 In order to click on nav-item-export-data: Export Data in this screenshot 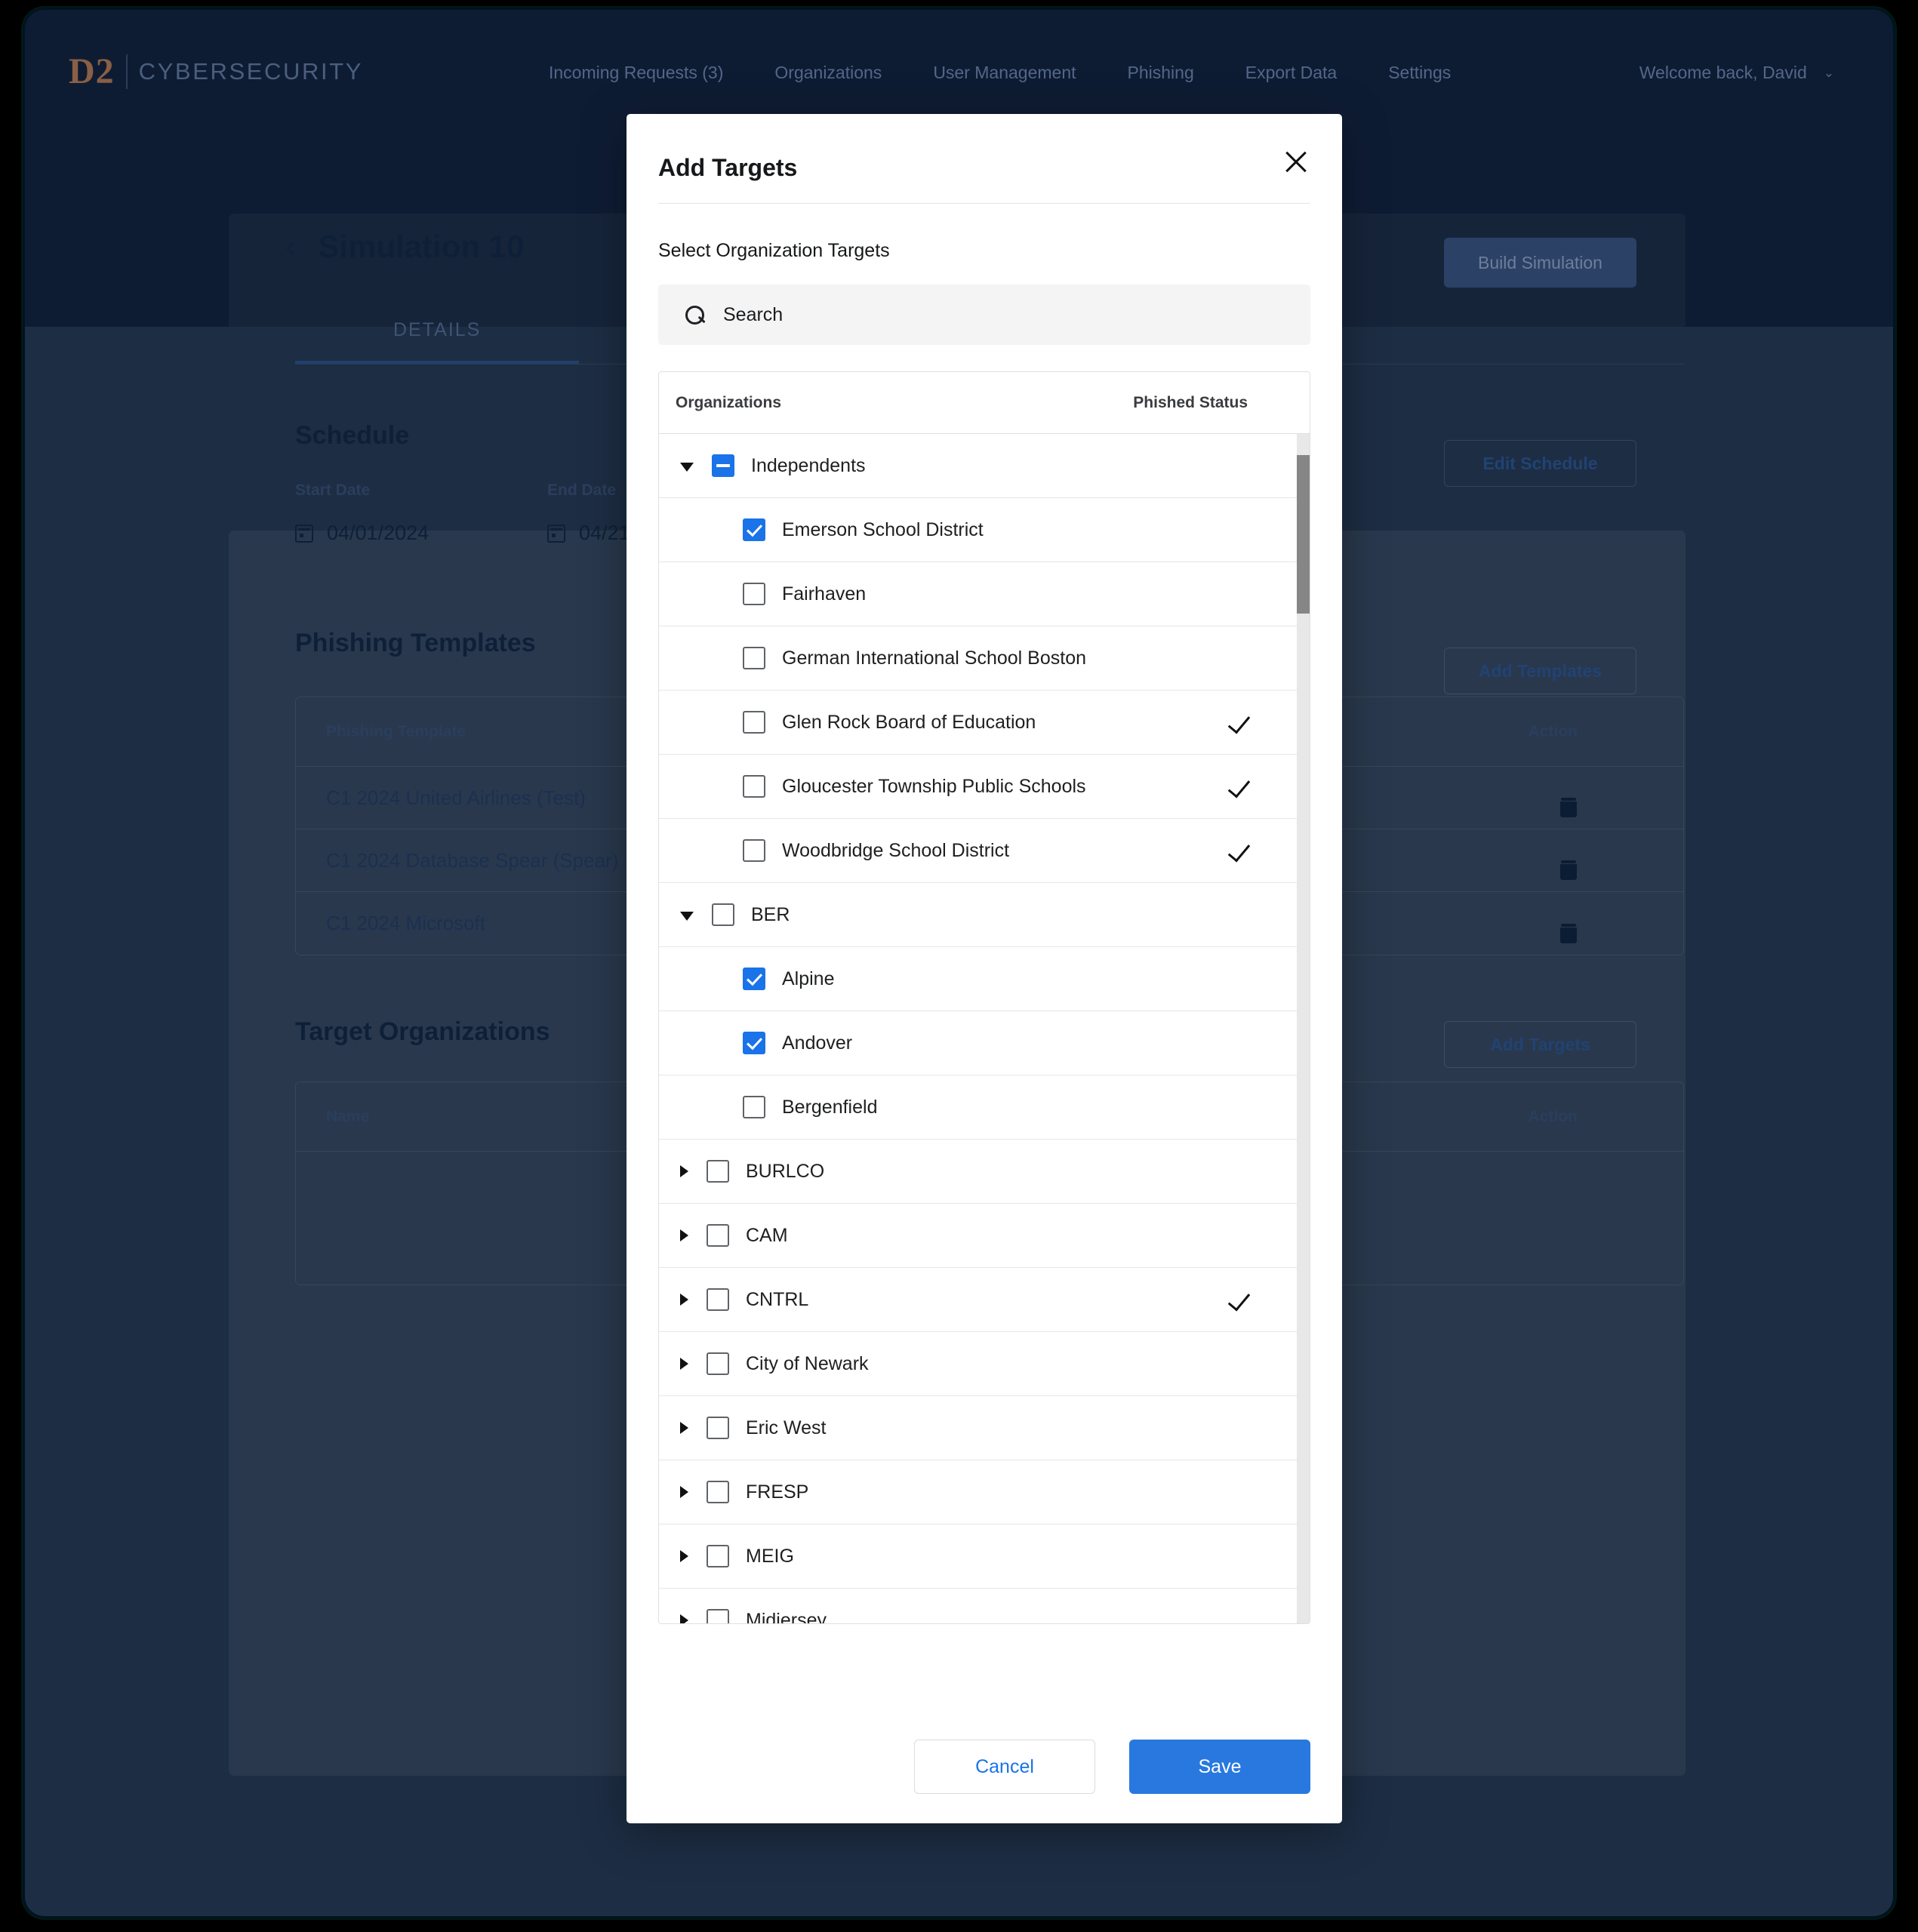, I will do `click(1291, 73)`.